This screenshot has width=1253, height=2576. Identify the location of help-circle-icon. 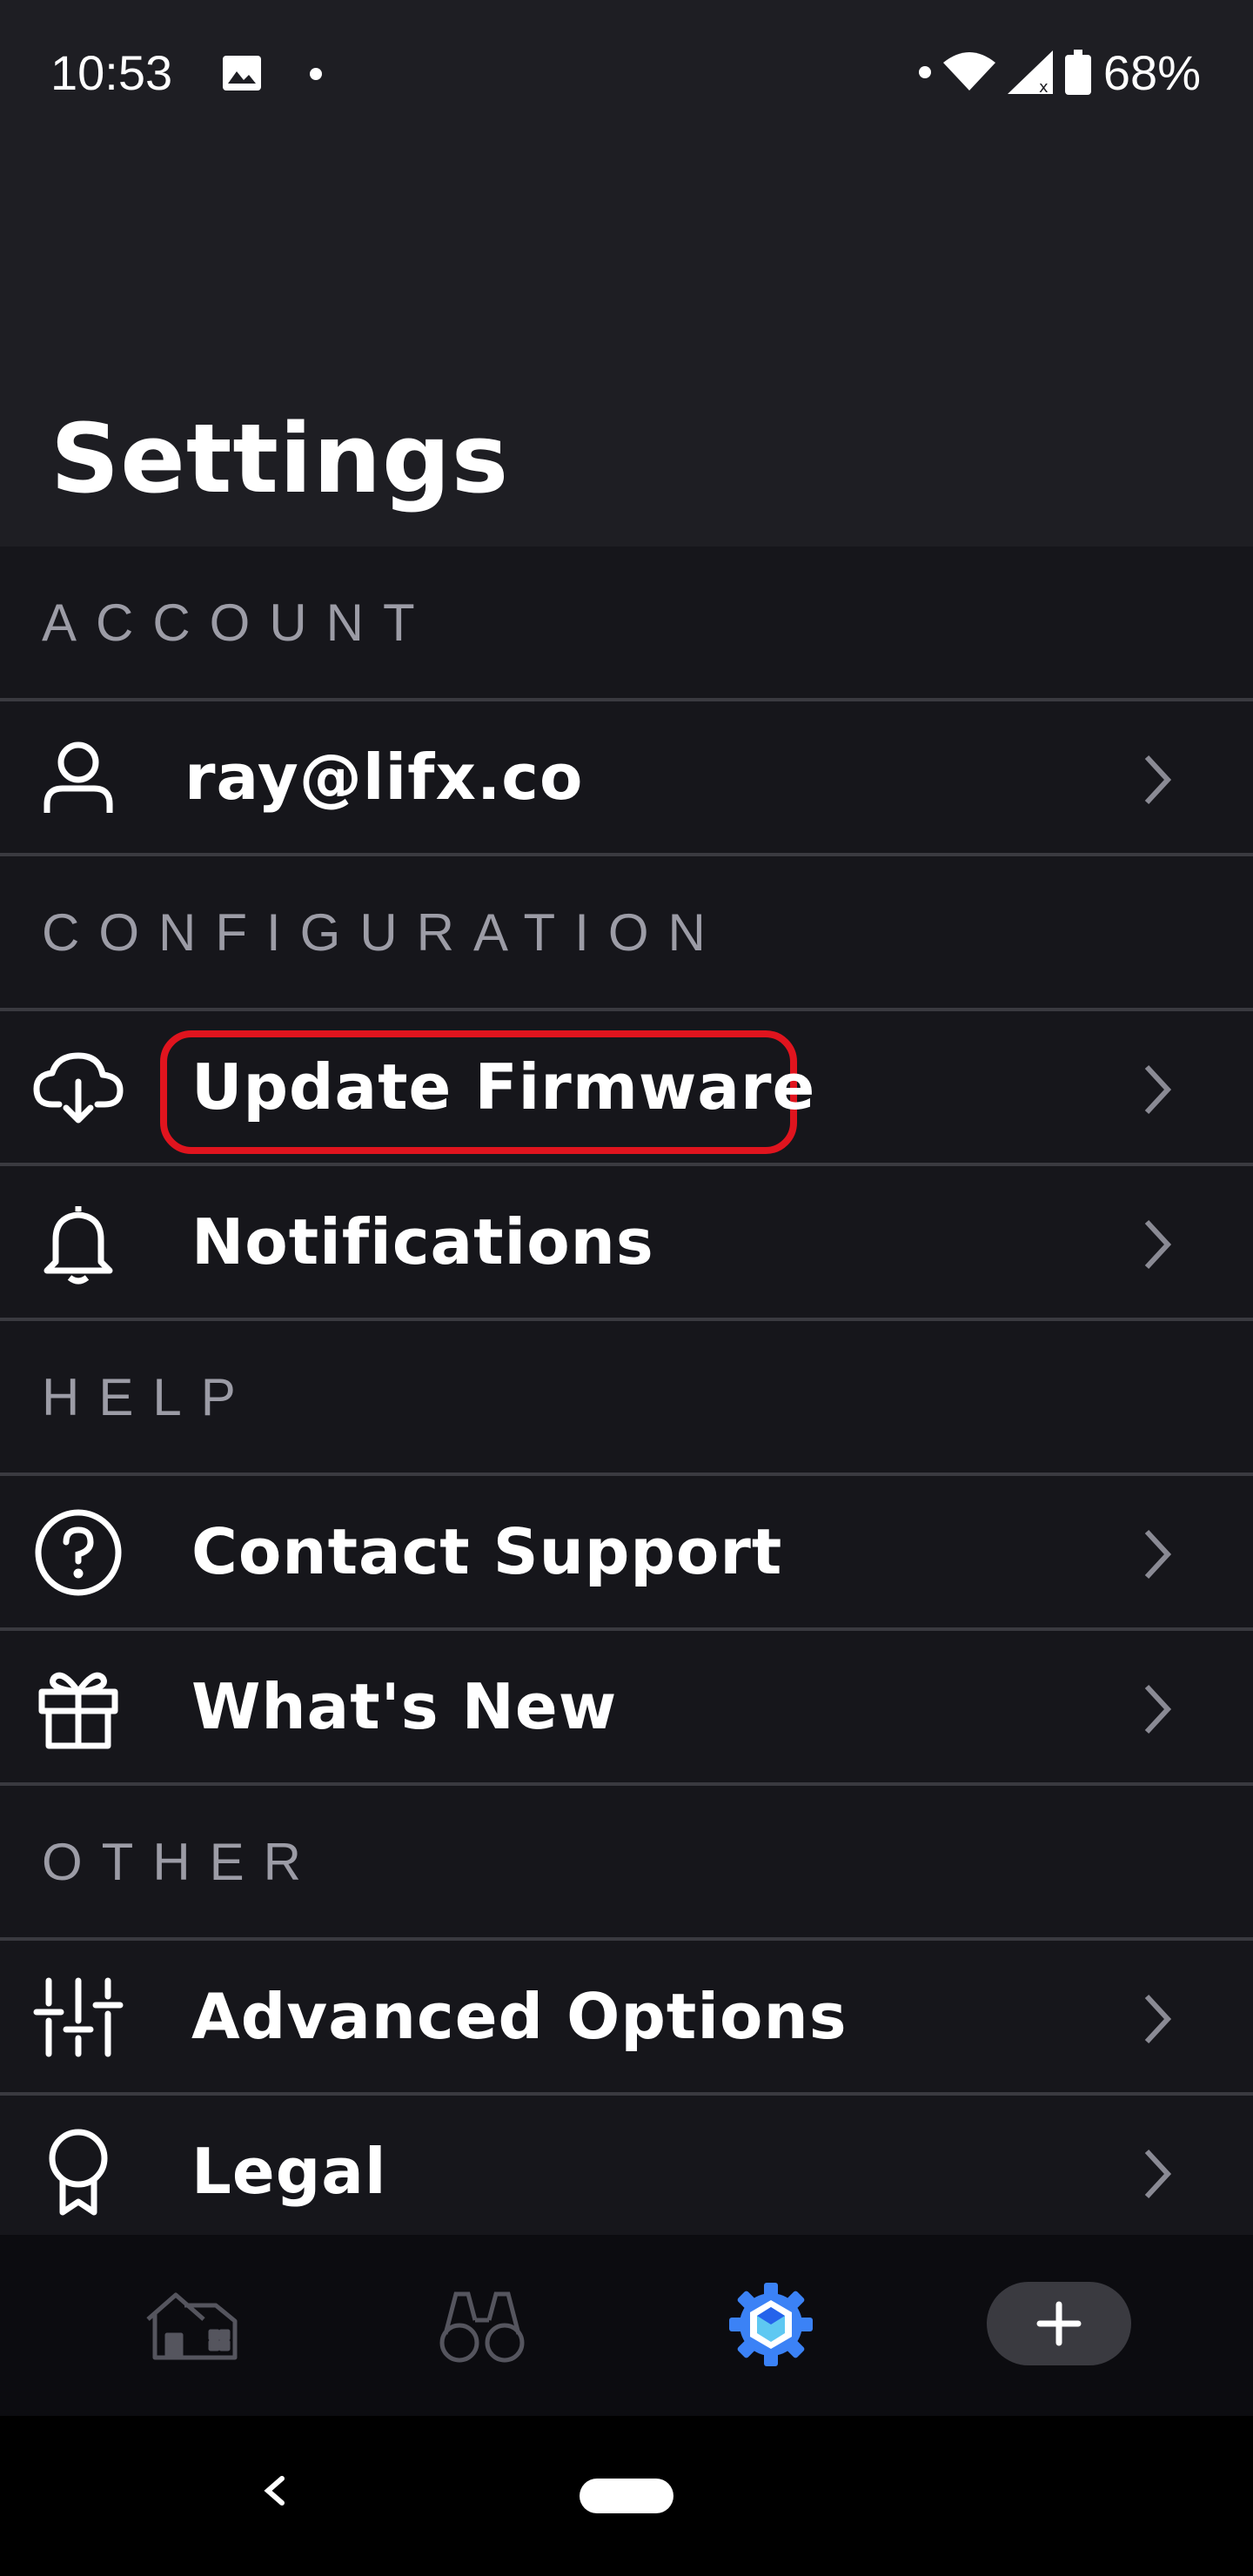
(78, 1552).